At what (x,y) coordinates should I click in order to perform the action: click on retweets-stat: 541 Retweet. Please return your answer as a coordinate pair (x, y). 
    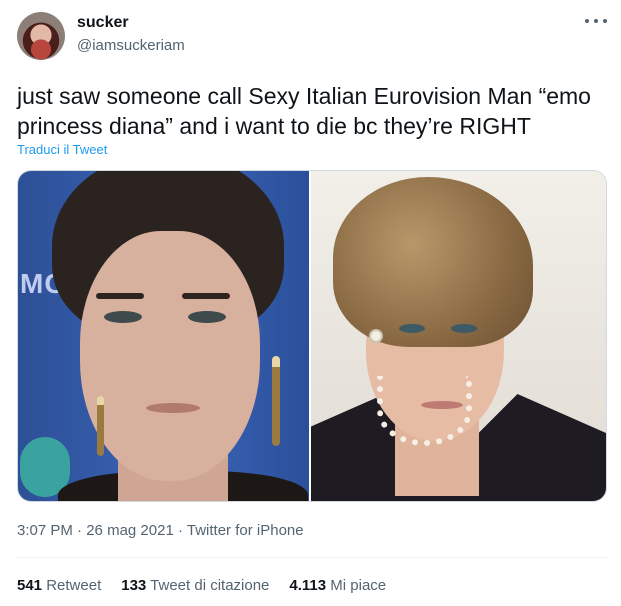
    Looking at the image, I should click on (59, 585).